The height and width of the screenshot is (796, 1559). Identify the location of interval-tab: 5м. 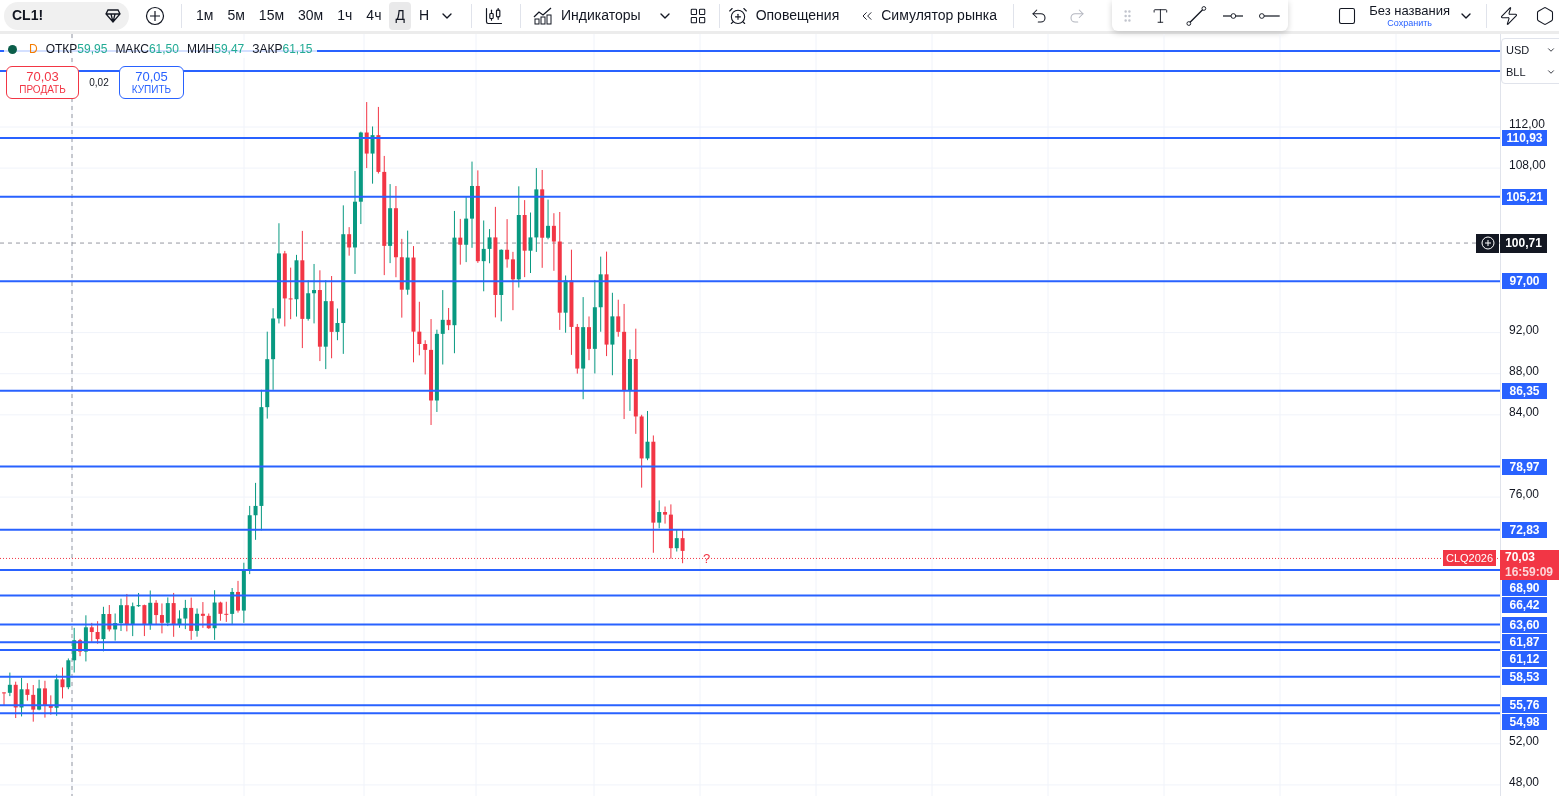
(236, 15).